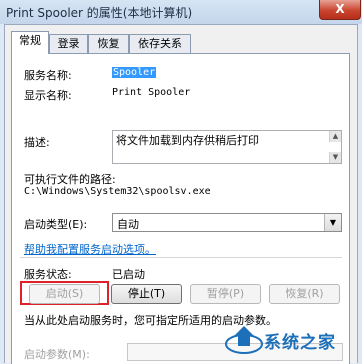 Image resolution: width=362 pixels, height=364 pixels. Describe the element at coordinates (160, 43) in the screenshot. I see `tab-dependencies: 依存关系` at that location.